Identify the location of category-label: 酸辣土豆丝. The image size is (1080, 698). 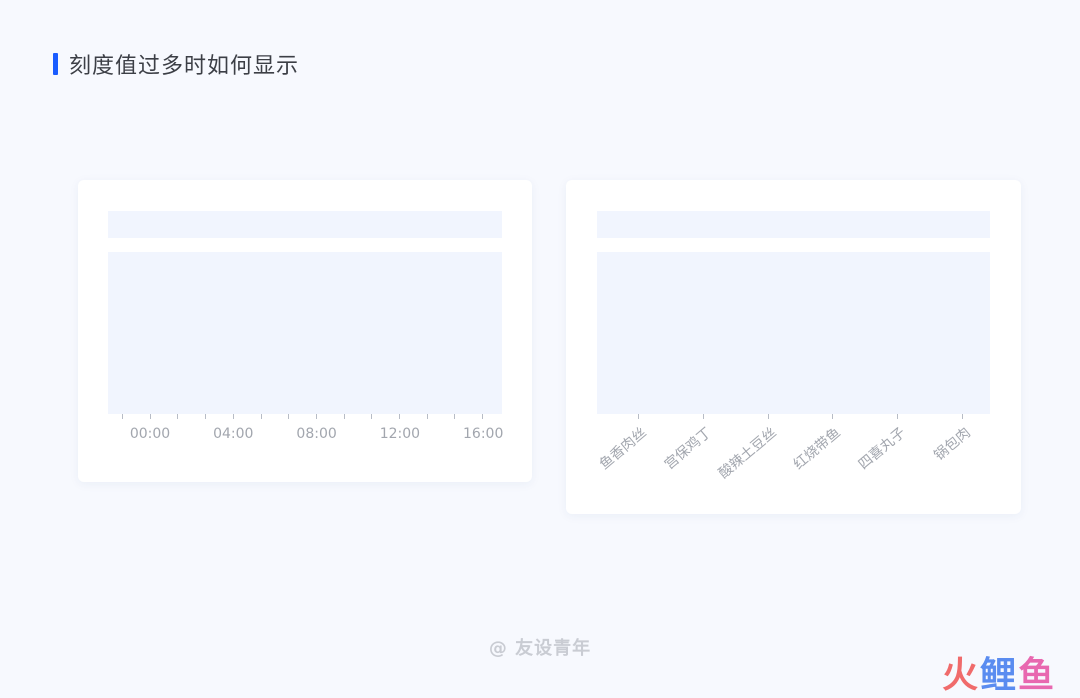
(747, 453).